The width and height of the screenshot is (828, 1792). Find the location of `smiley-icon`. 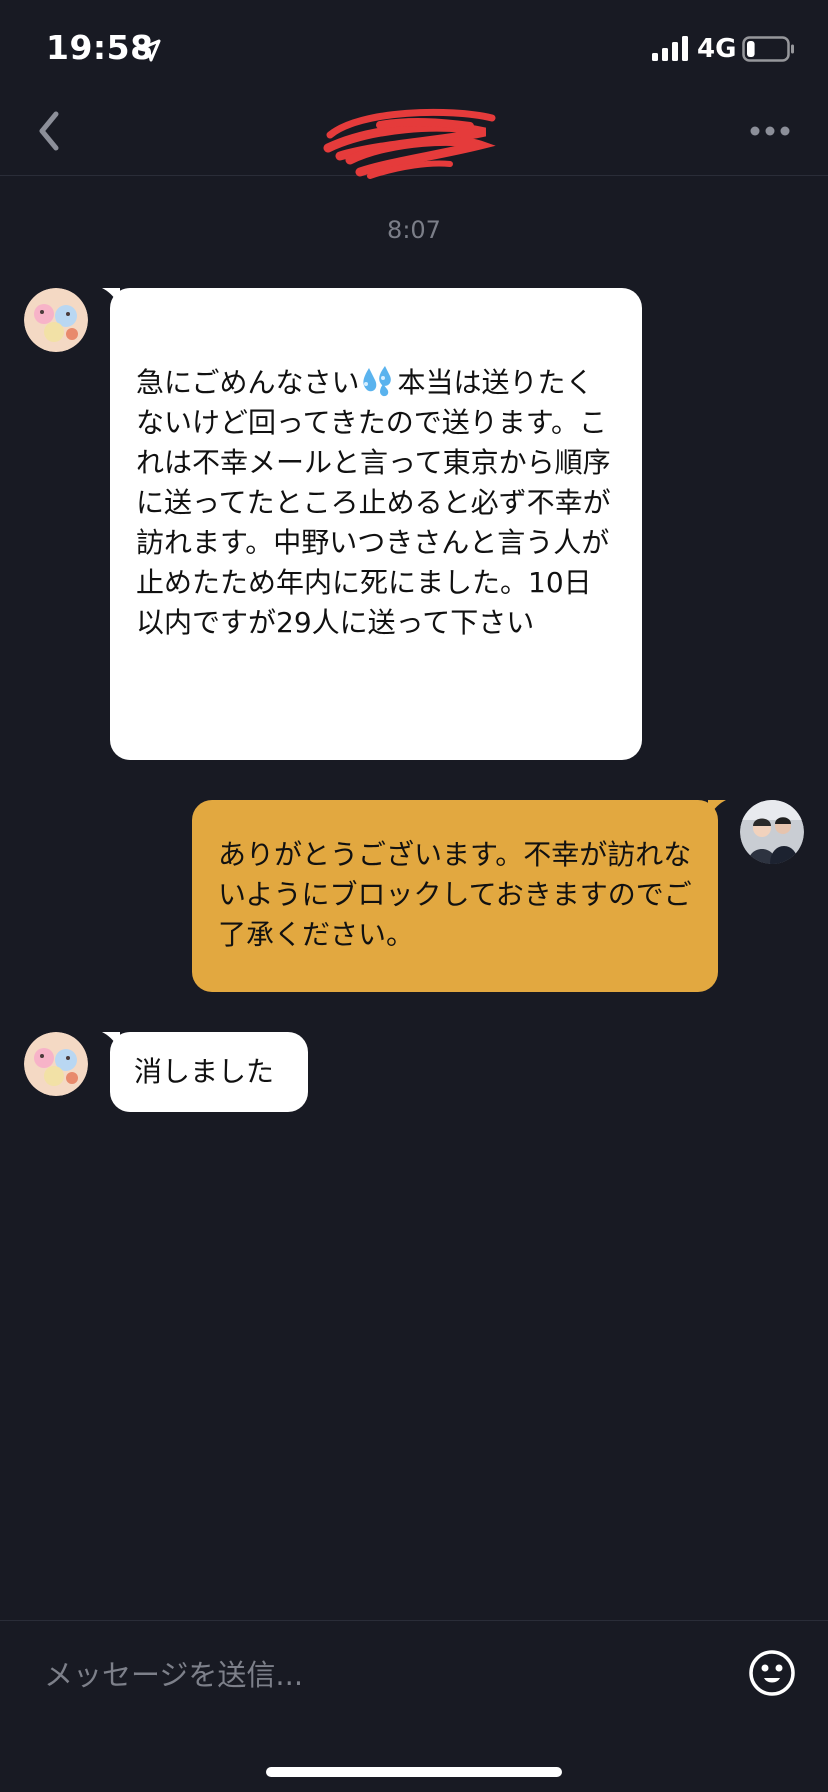

smiley-icon is located at coordinates (772, 1673).